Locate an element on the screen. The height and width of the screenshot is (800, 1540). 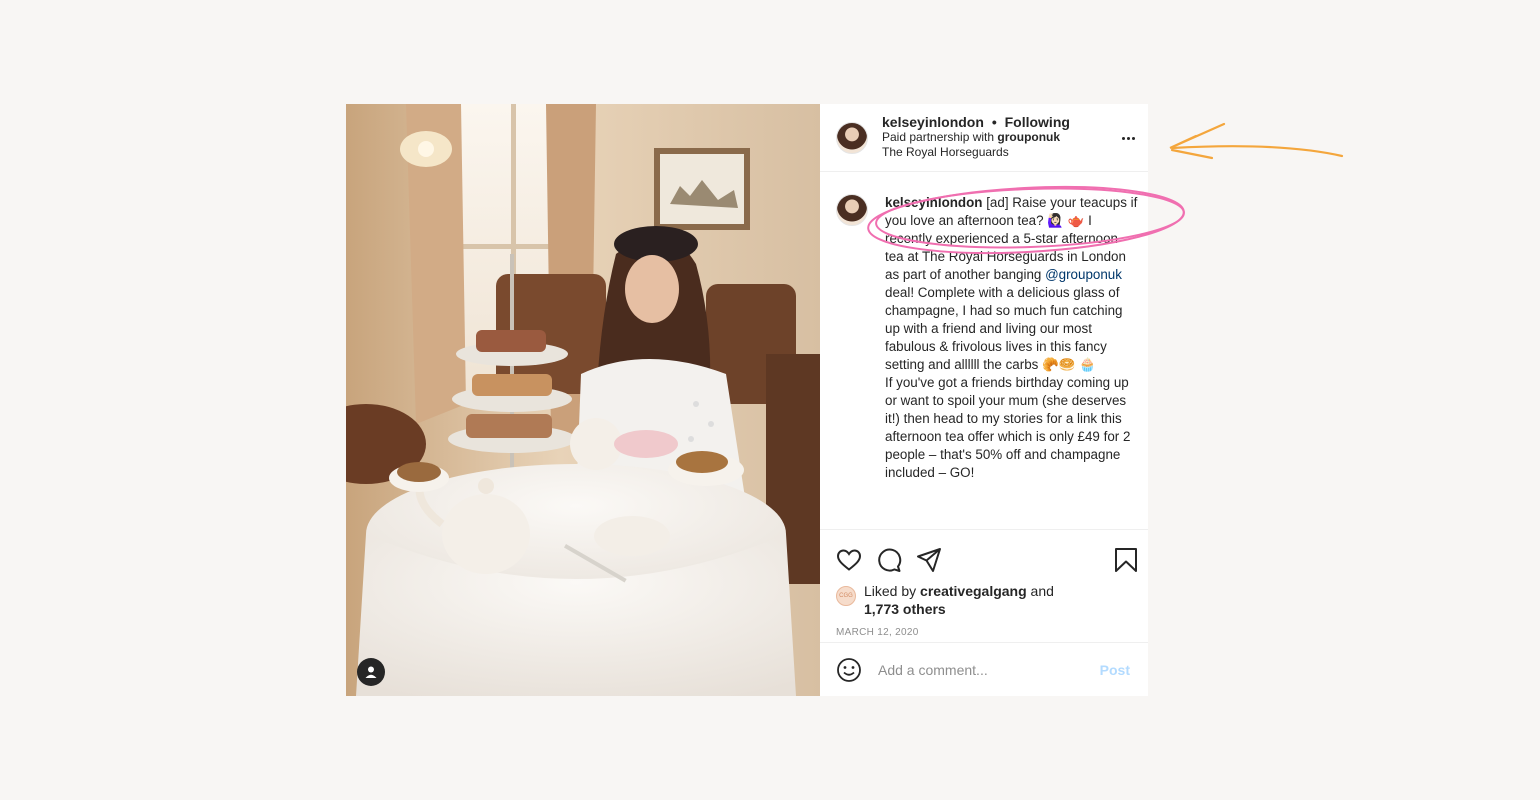
liked-by-label: Liked by is located at coordinates (890, 591).